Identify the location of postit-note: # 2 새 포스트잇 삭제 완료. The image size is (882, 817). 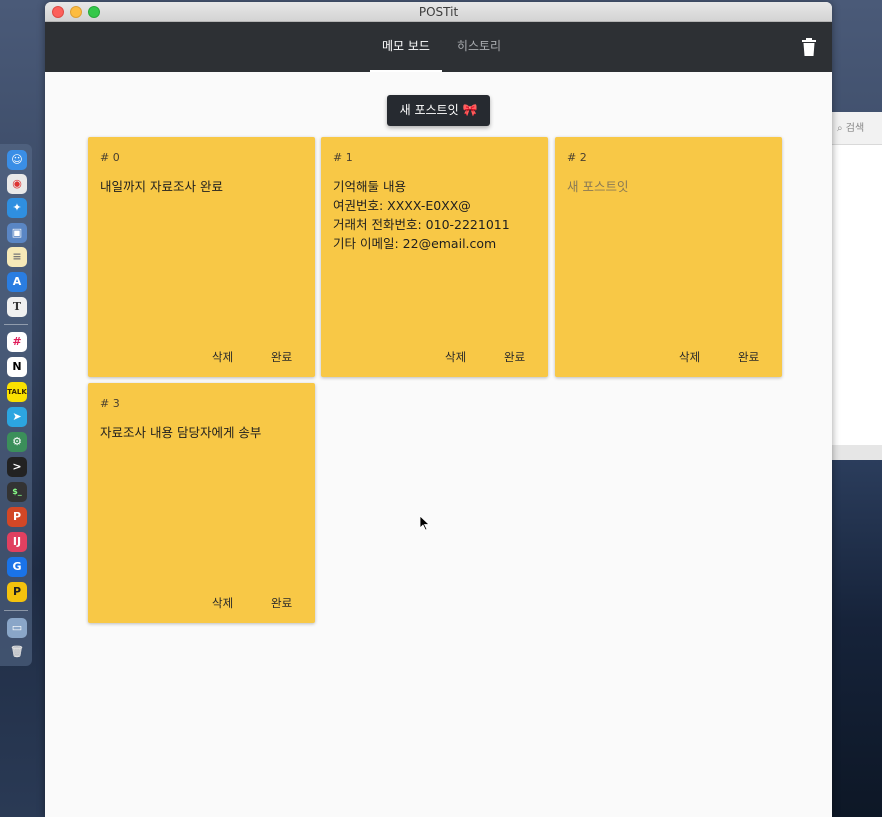
(668, 257).